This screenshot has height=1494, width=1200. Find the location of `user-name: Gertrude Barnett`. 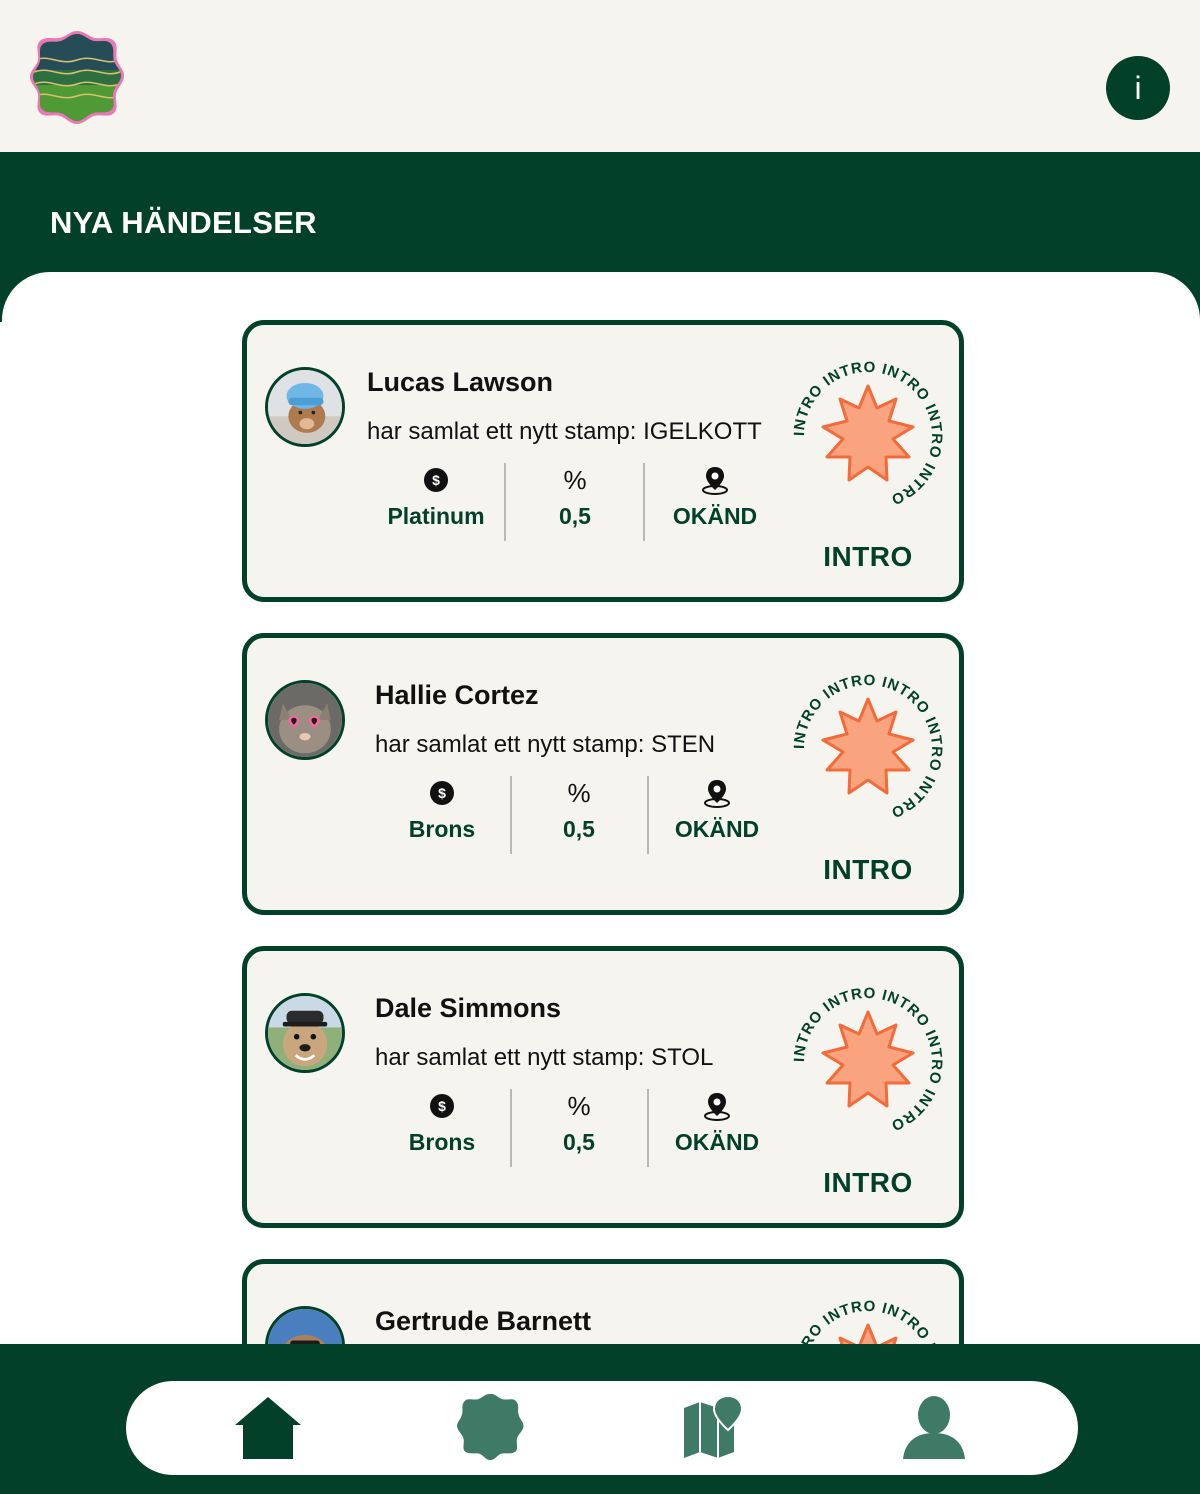

user-name: Gertrude Barnett is located at coordinates (483, 1321).